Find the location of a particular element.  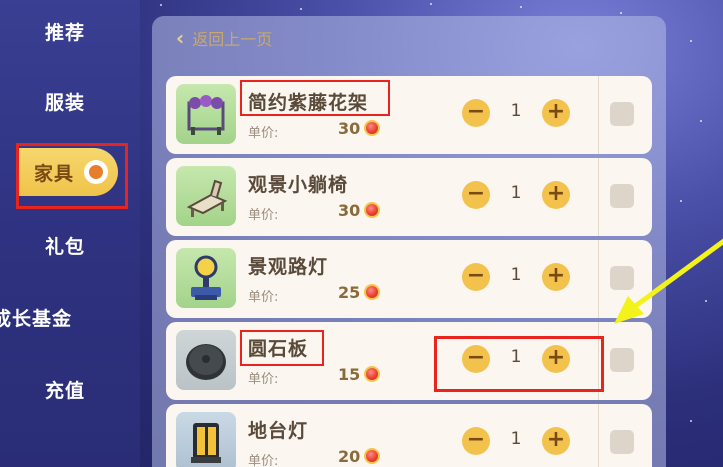

sidebar-item-label: 礼包 is located at coordinates (64, 246).